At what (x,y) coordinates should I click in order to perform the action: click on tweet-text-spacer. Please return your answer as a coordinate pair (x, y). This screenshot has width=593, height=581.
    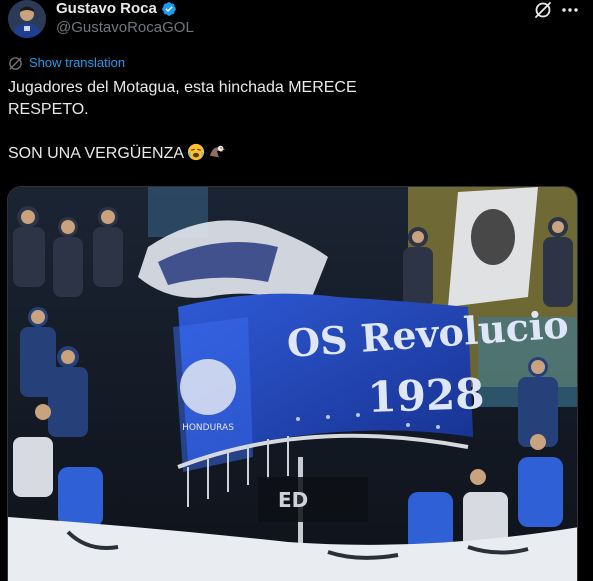
    Looking at the image, I should click on (293, 132).